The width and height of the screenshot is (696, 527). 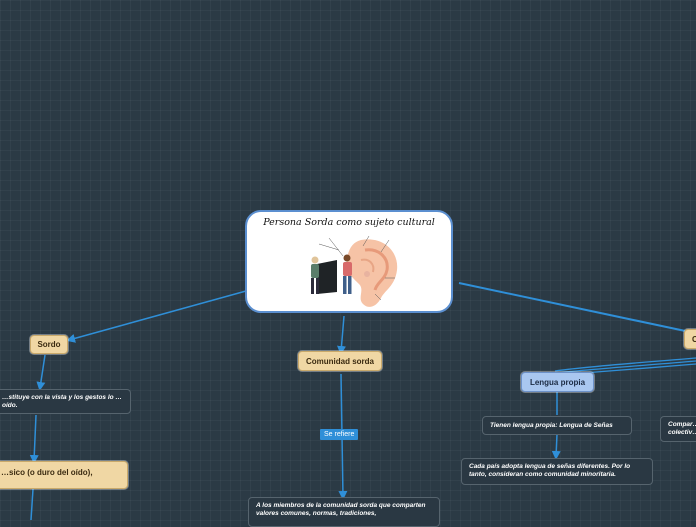 What do you see at coordinates (556, 446) in the screenshot?
I see `link-senas-pais` at bounding box center [556, 446].